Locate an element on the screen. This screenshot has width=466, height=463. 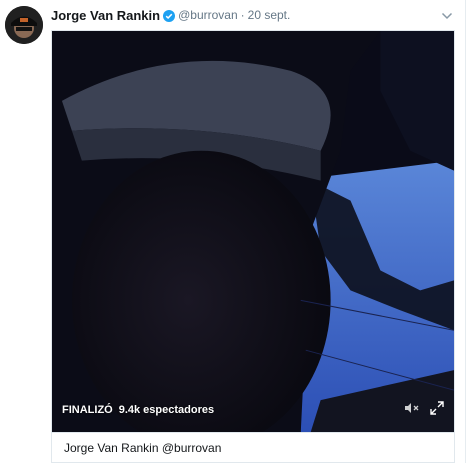
author-handle: @burrovan is located at coordinates (208, 15).